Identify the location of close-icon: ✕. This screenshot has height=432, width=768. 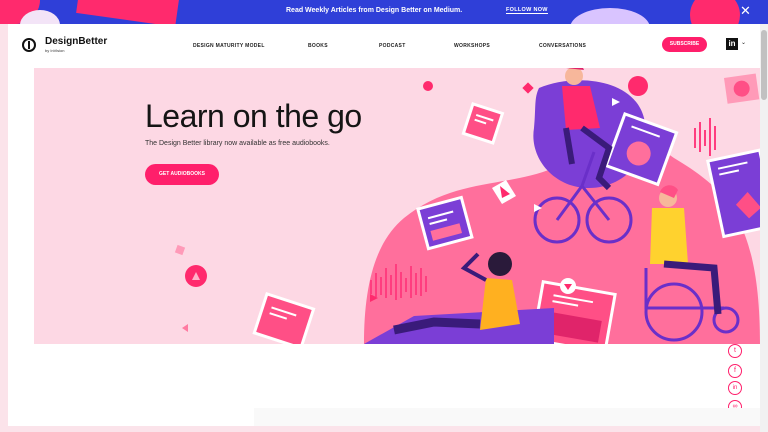
(745, 11).